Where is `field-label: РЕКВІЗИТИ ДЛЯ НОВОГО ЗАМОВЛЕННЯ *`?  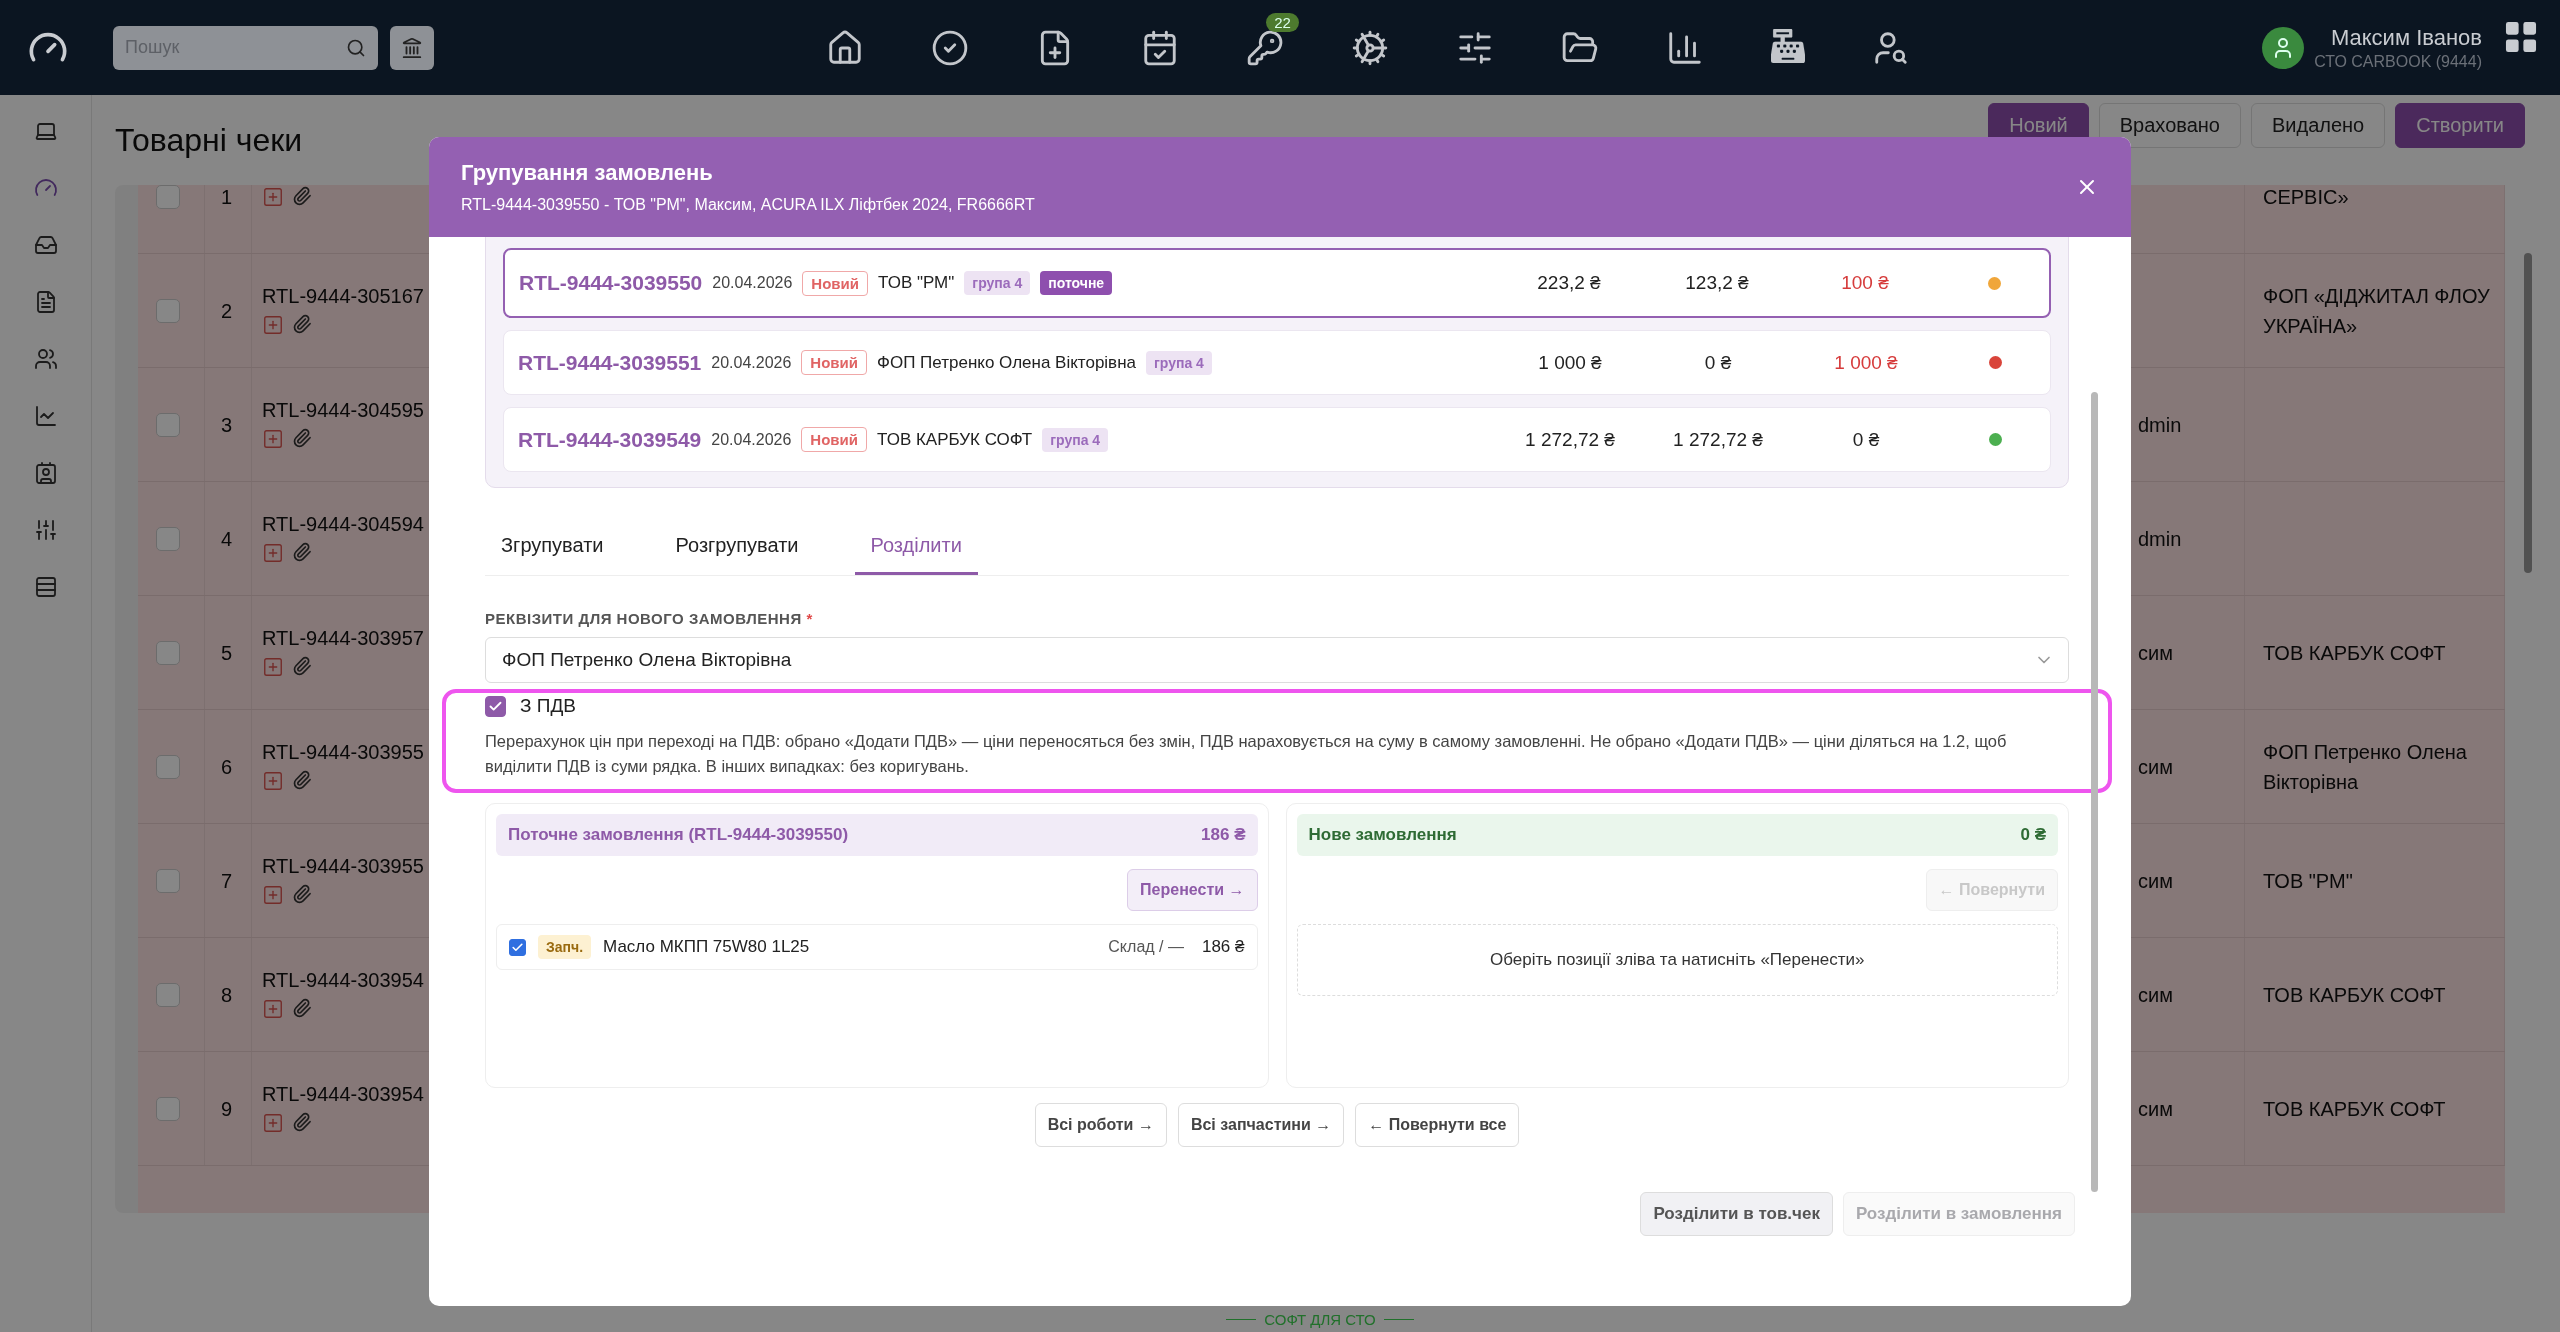
field-label: РЕКВІЗИТИ ДЛЯ НОВОГО ЗАМОВЛЕННЯ * is located at coordinates (649, 618).